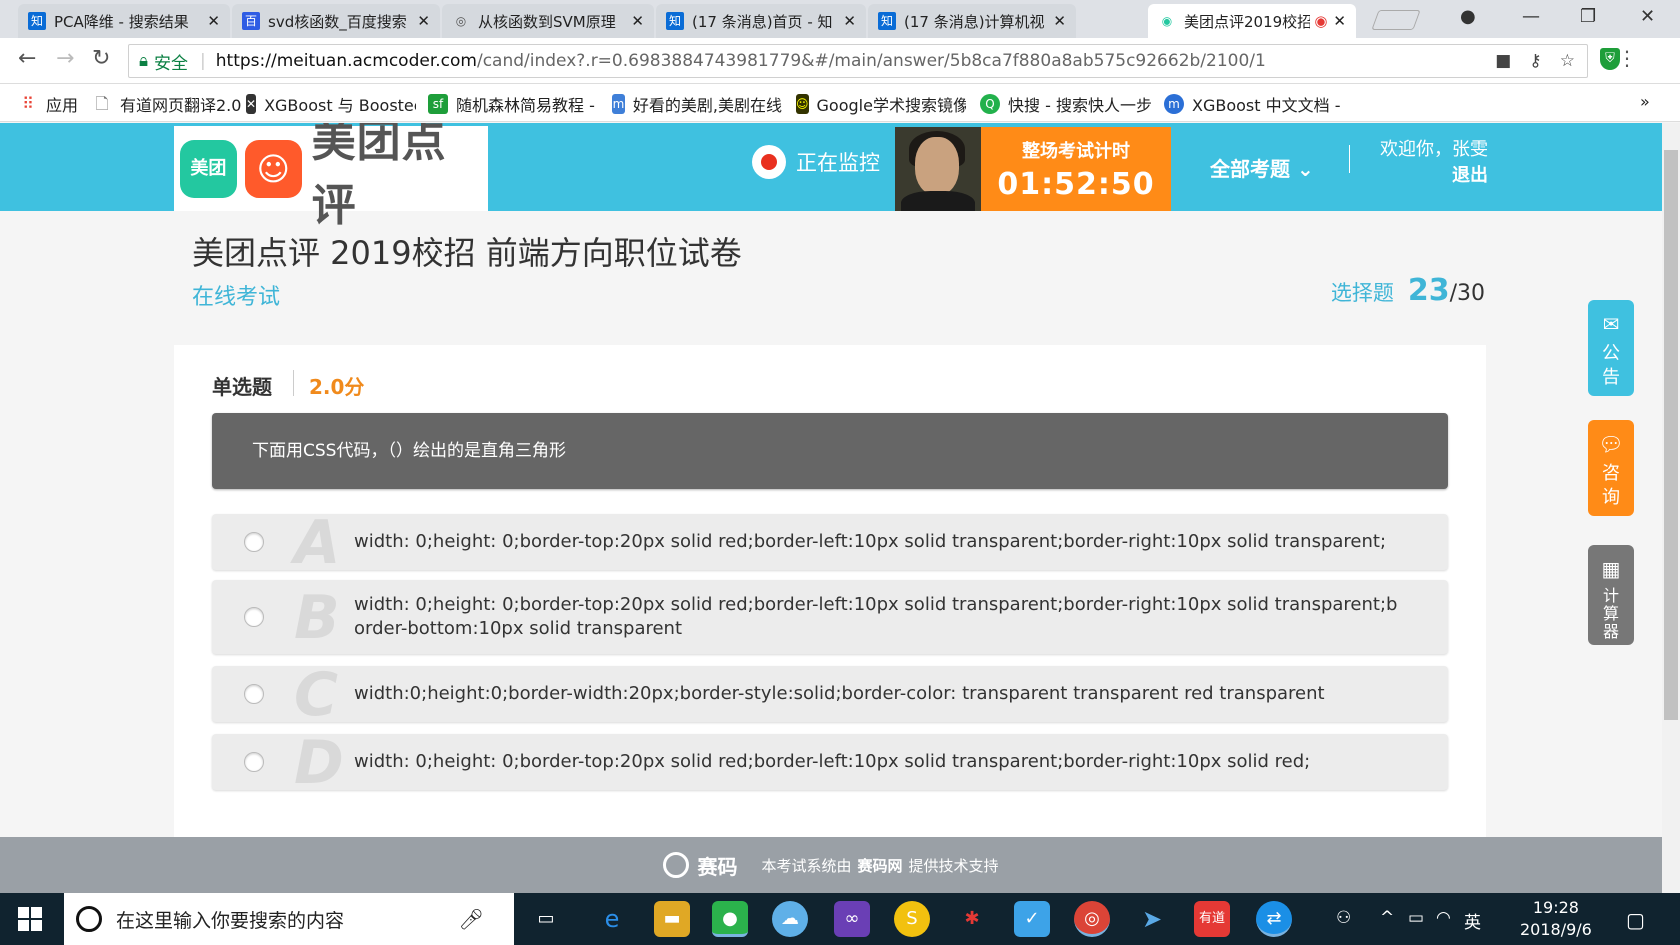 The width and height of the screenshot is (1680, 945). What do you see at coordinates (1174, 104) in the screenshot?
I see `m-icon: m` at bounding box center [1174, 104].